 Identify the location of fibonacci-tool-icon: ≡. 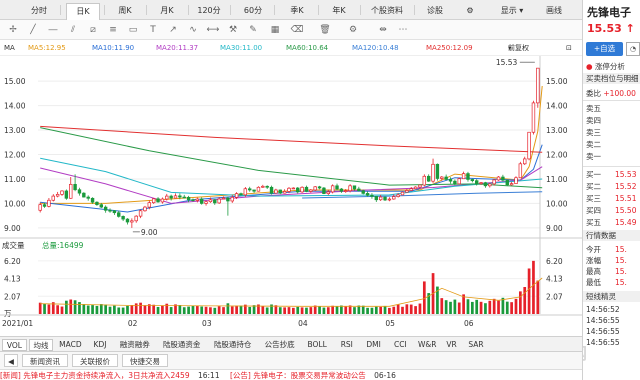
(113, 30).